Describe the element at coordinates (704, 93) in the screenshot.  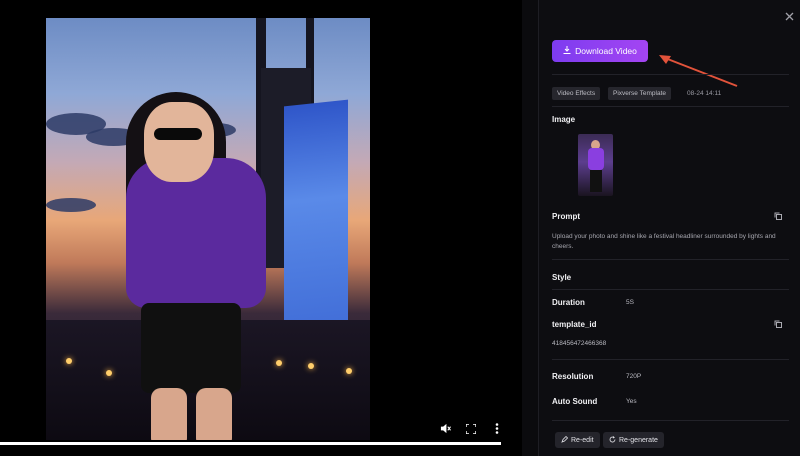
I see `timestamp: 08-24 14:11` at that location.